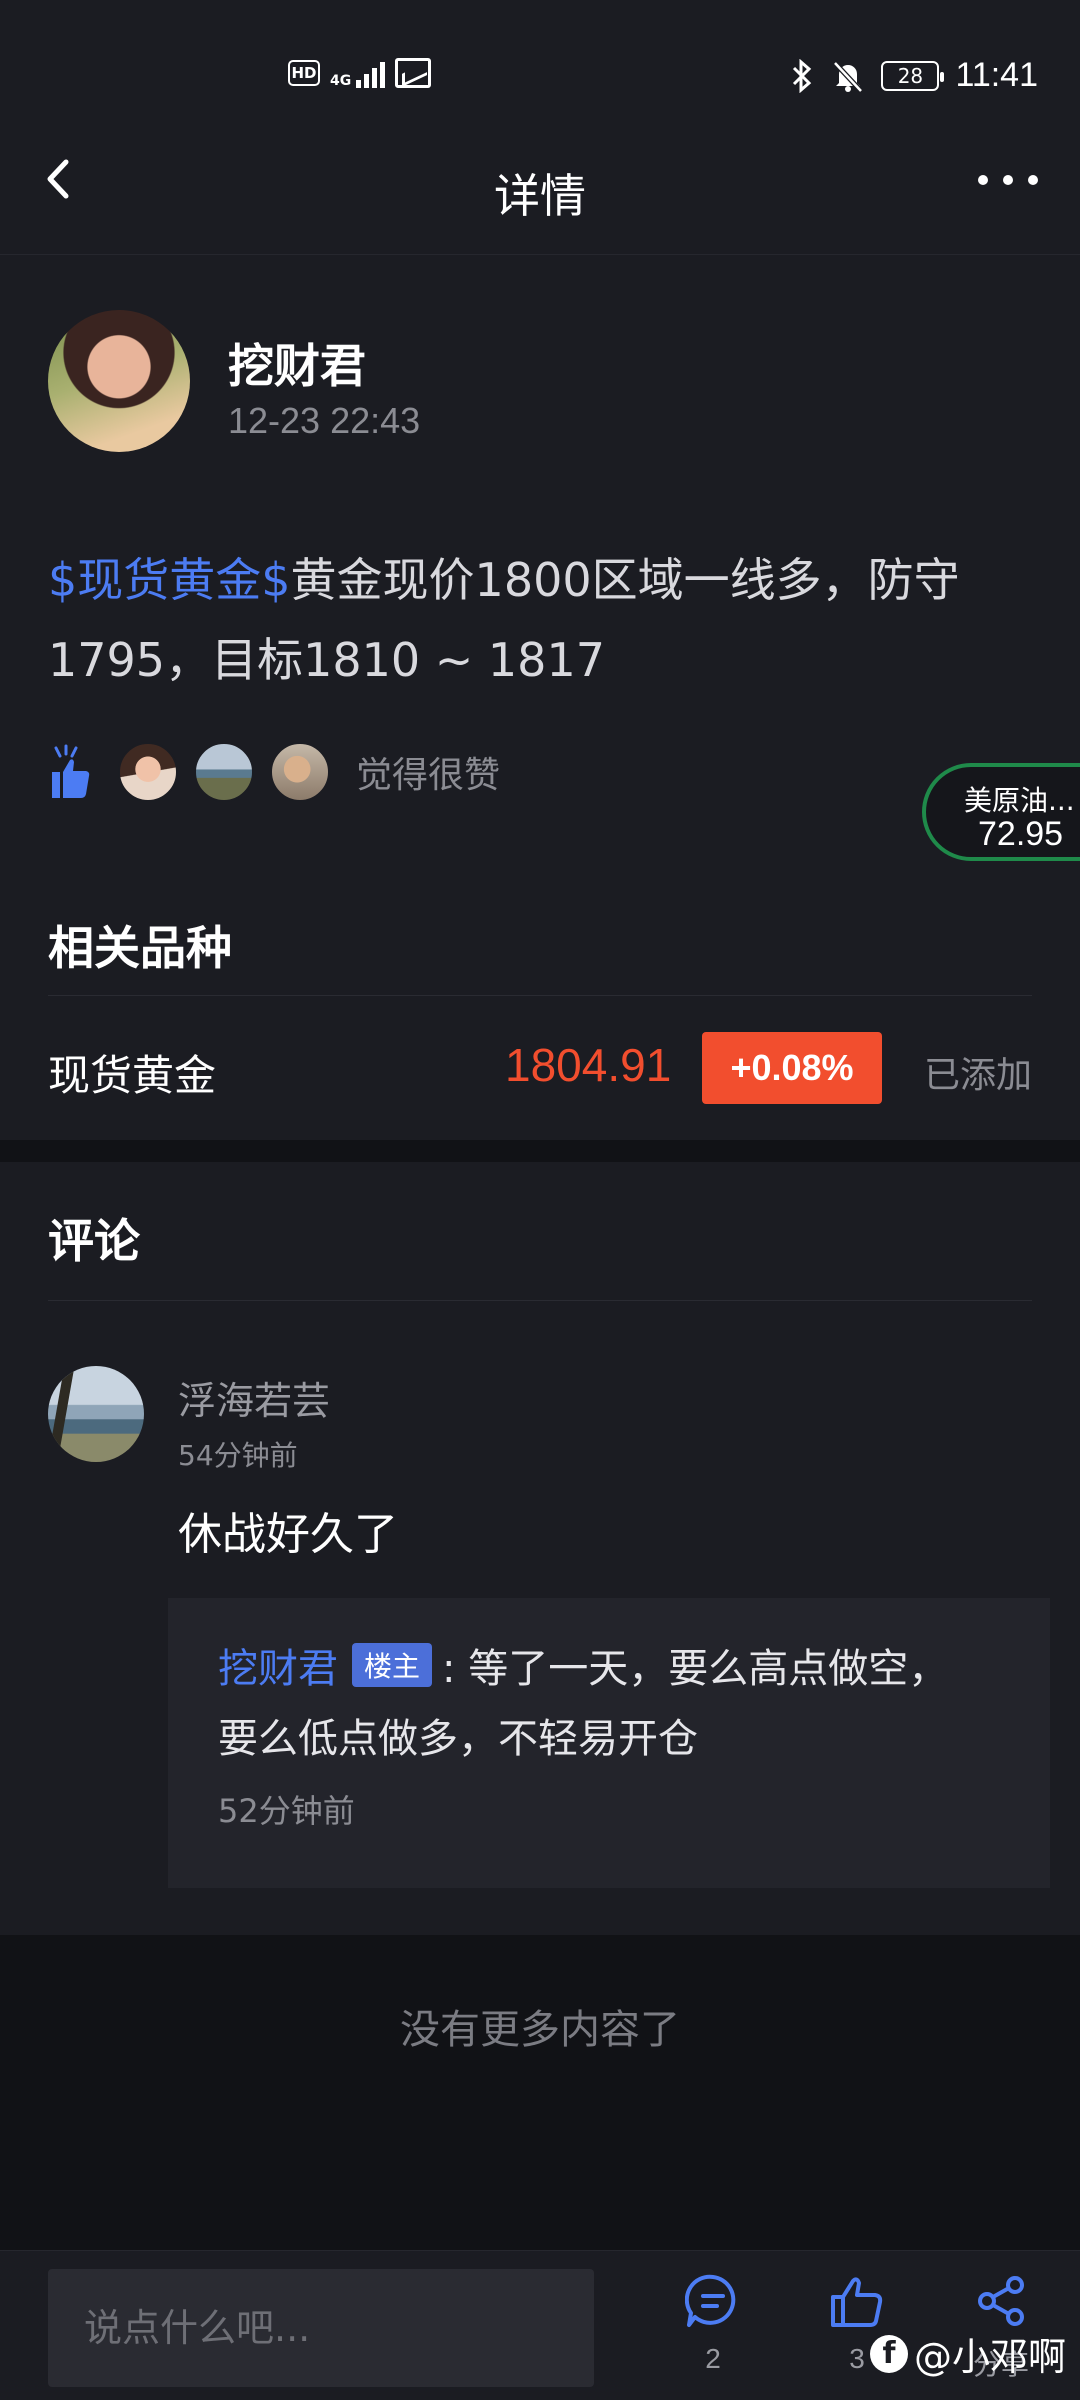 This screenshot has height=2400, width=1080. I want to click on hd-icon: HD, so click(304, 73).